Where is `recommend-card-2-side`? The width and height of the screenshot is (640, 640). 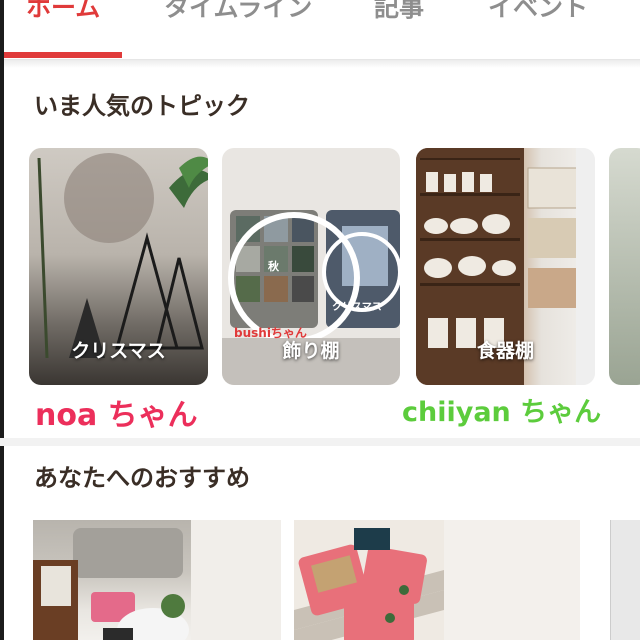 recommend-card-2-side is located at coordinates (512, 580).